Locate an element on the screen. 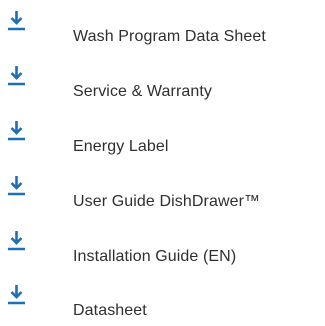 The width and height of the screenshot is (325, 326). download-label: Installation Guide (EN) is located at coordinates (155, 256).